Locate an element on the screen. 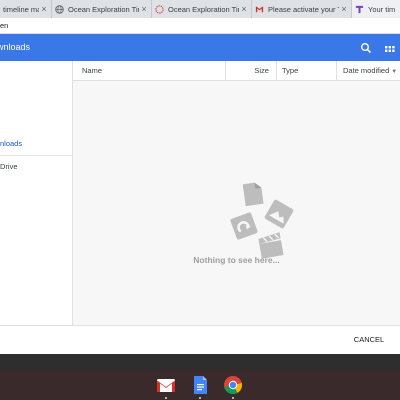 The image size is (400, 400). tab-title: Your tim is located at coordinates (382, 9).